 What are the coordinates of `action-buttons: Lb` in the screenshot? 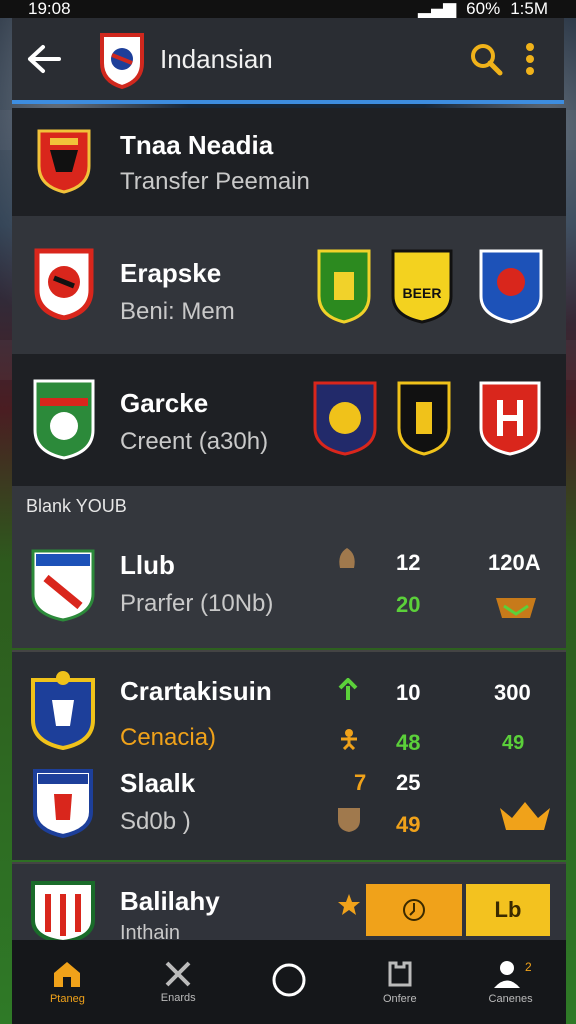 It's located at (458, 910).